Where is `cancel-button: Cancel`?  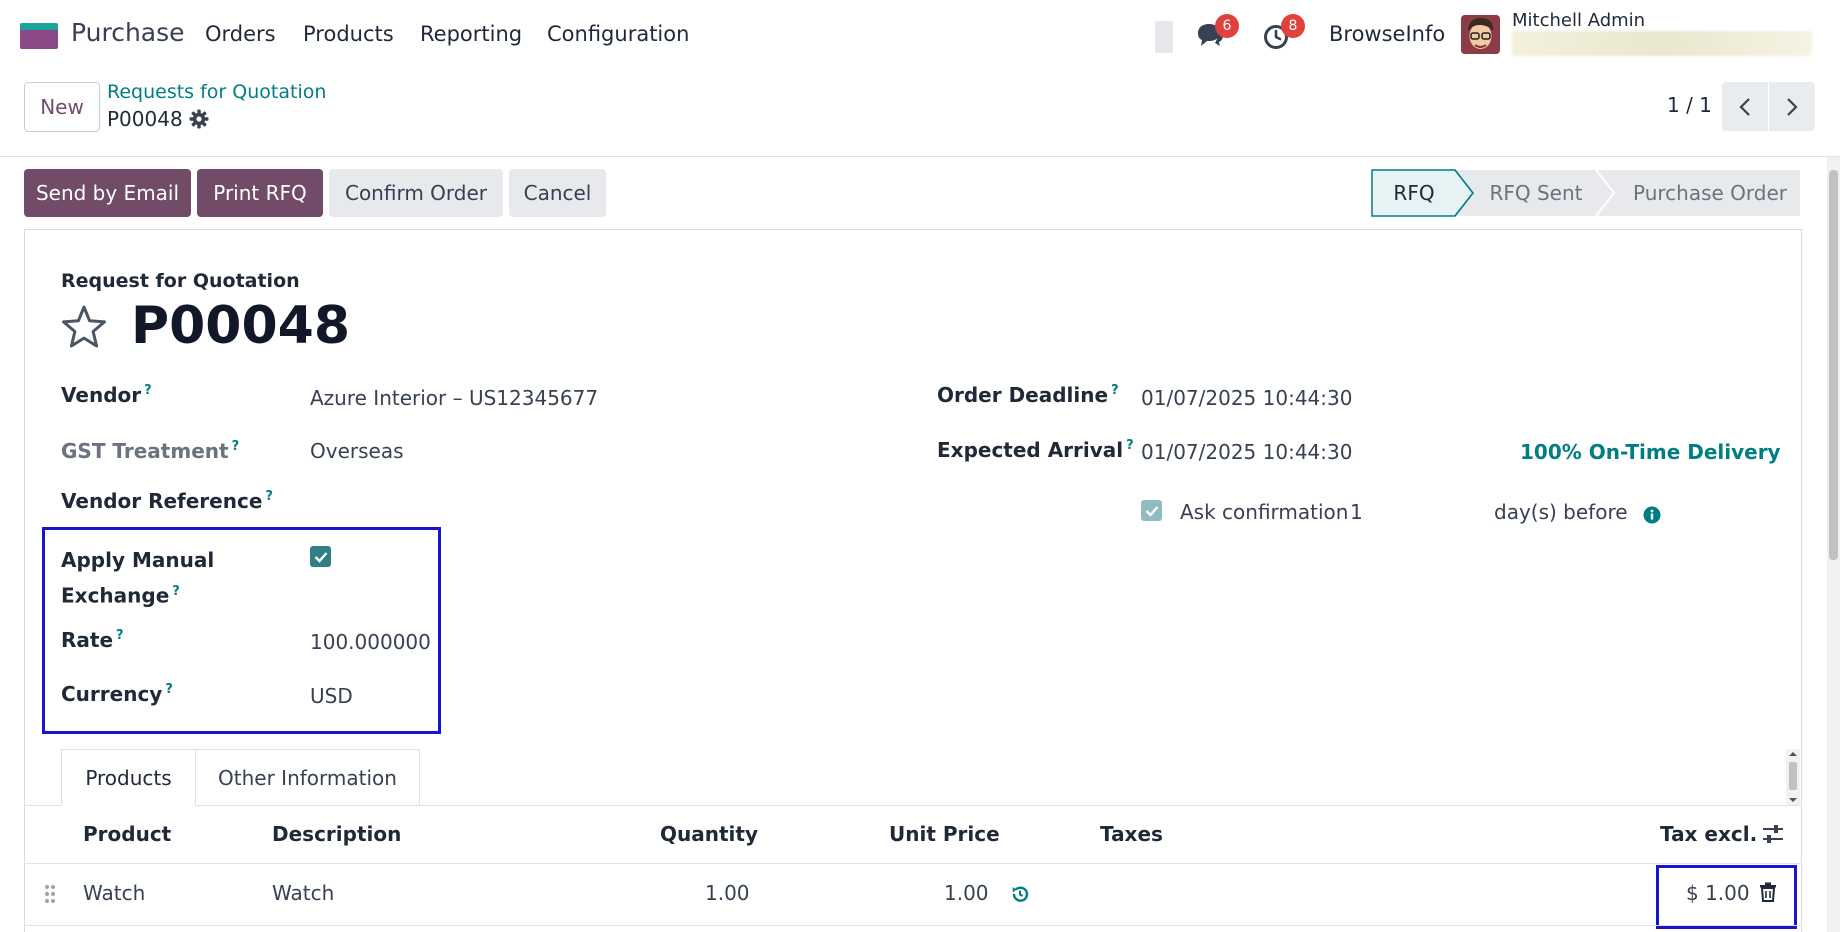
cancel-button: Cancel is located at coordinates (557, 193).